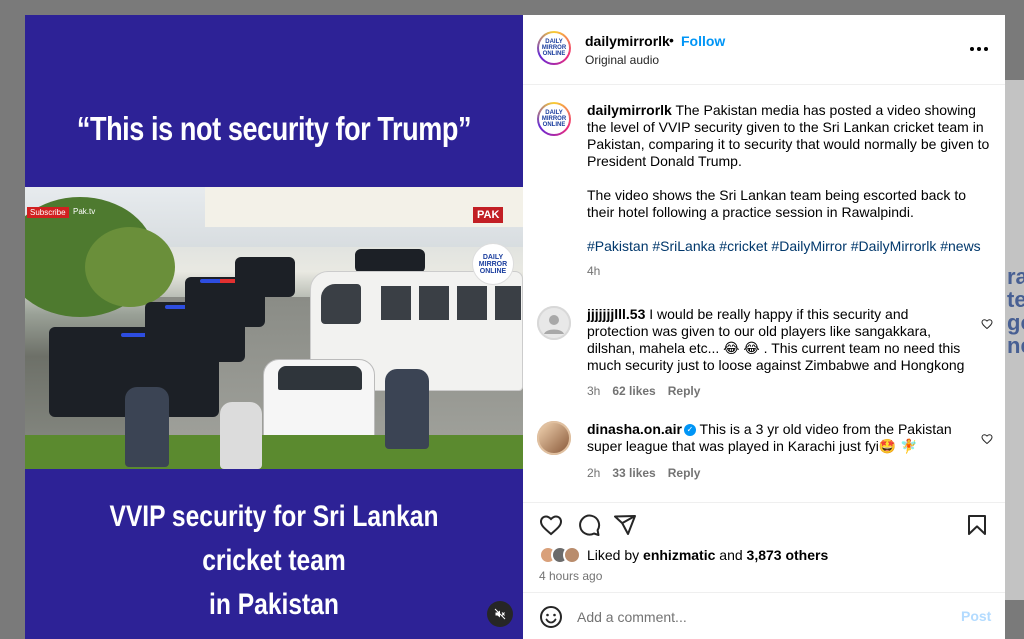 This screenshot has height=639, width=1024. What do you see at coordinates (977, 525) in the screenshot?
I see `bookmark-icon` at bounding box center [977, 525].